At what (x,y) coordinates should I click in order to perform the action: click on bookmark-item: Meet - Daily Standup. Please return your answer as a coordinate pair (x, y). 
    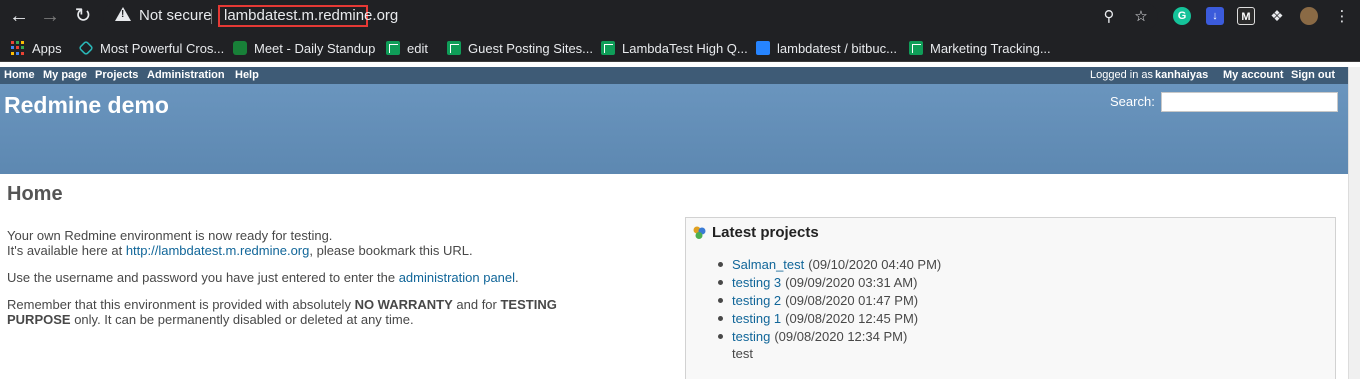
    Looking at the image, I should click on (304, 48).